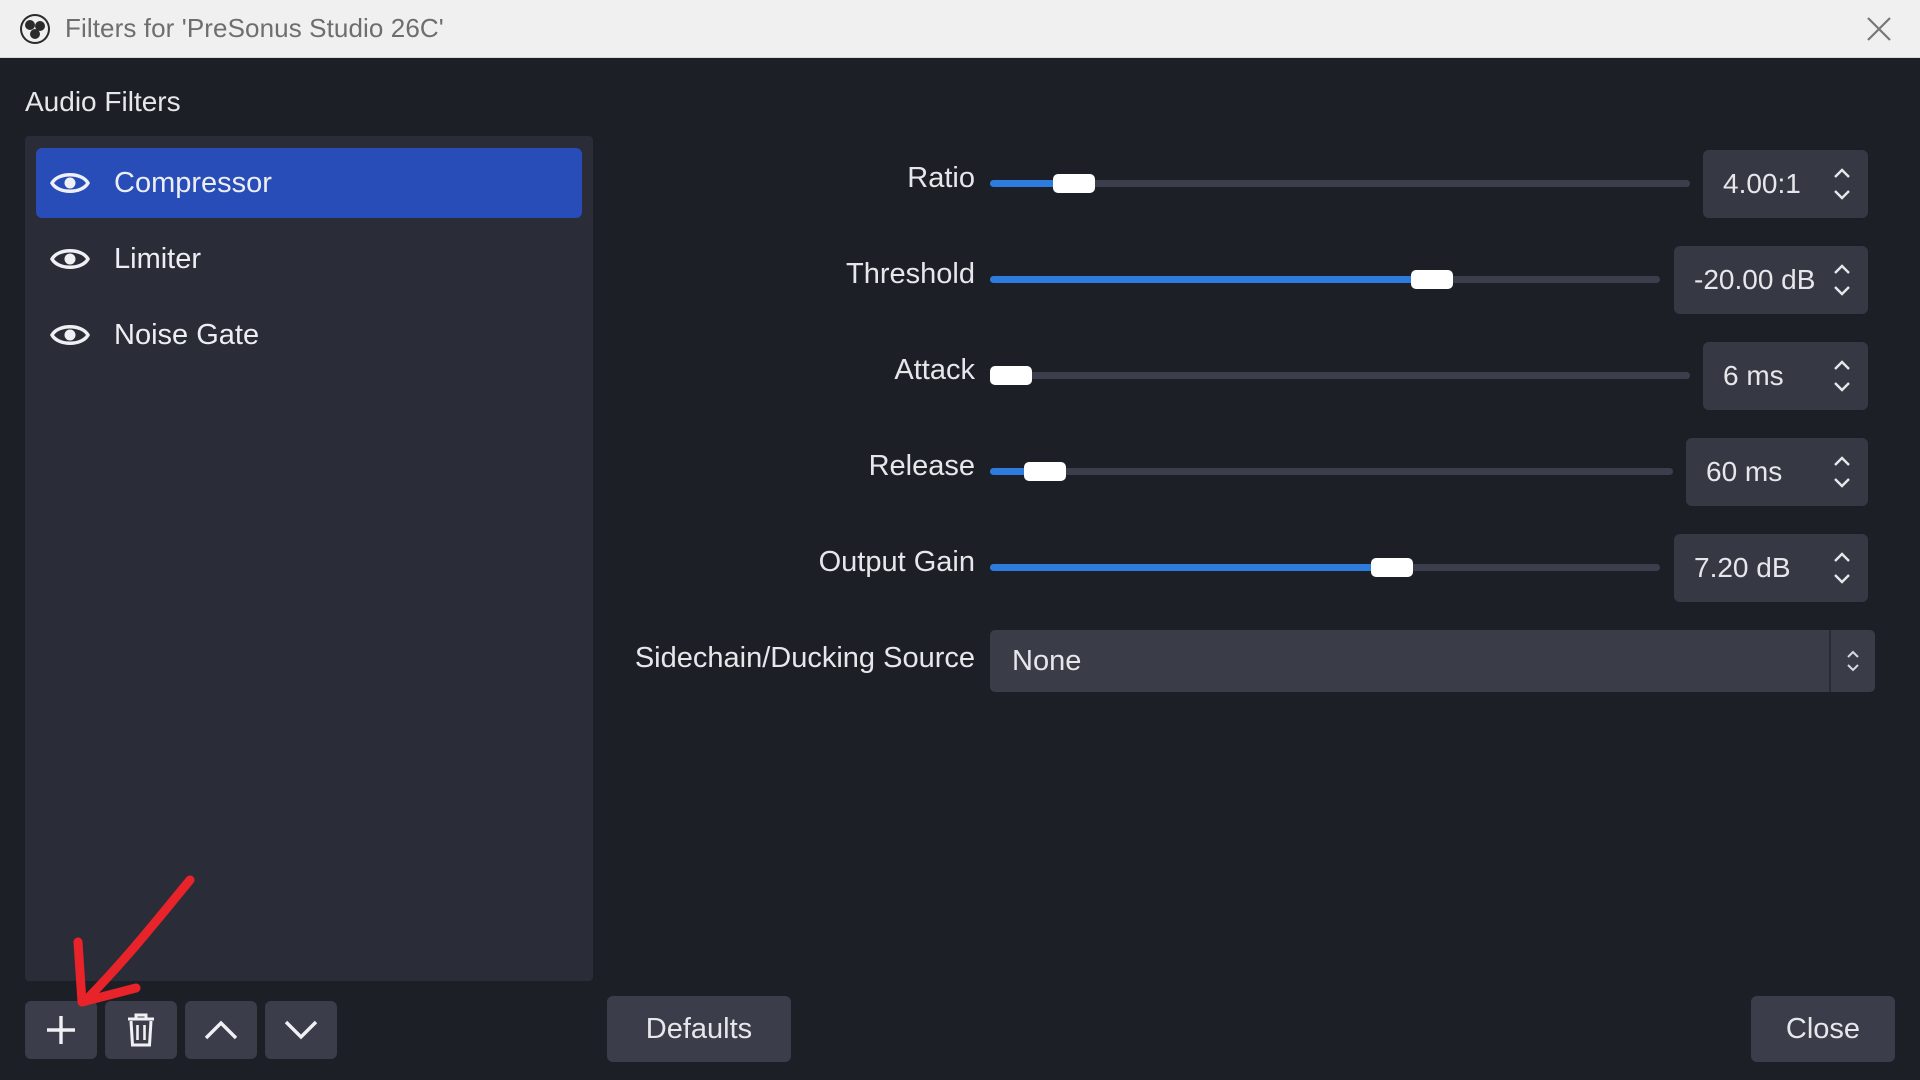 The image size is (1920, 1080). What do you see at coordinates (103, 101) in the screenshot?
I see `audio-filters-label: Audio Filters` at bounding box center [103, 101].